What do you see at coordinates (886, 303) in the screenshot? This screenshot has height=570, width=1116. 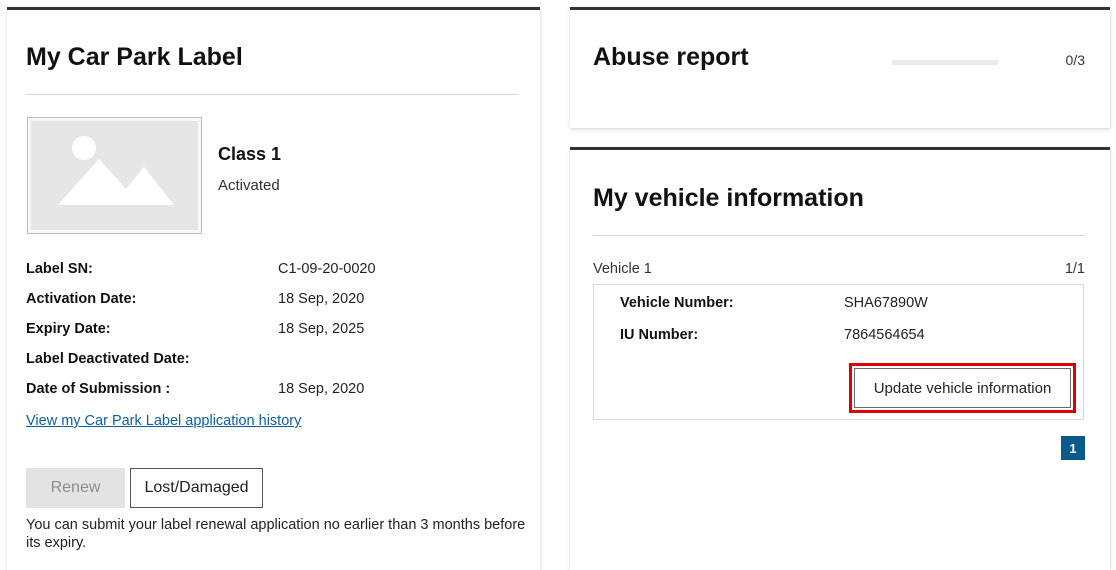 I see `vehicle-number-value: SHA67890W` at bounding box center [886, 303].